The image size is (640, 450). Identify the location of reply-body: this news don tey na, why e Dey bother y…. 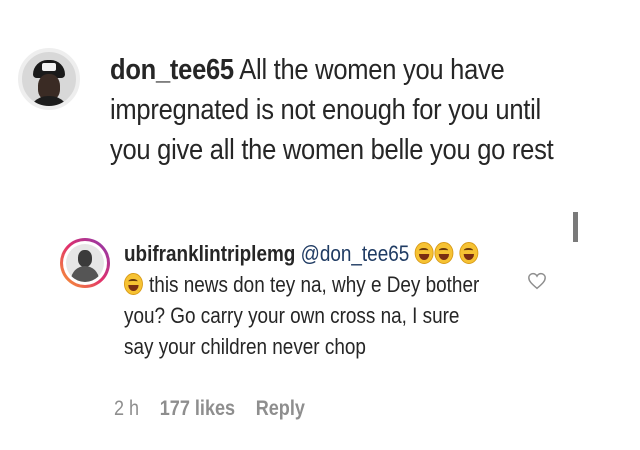
(302, 315).